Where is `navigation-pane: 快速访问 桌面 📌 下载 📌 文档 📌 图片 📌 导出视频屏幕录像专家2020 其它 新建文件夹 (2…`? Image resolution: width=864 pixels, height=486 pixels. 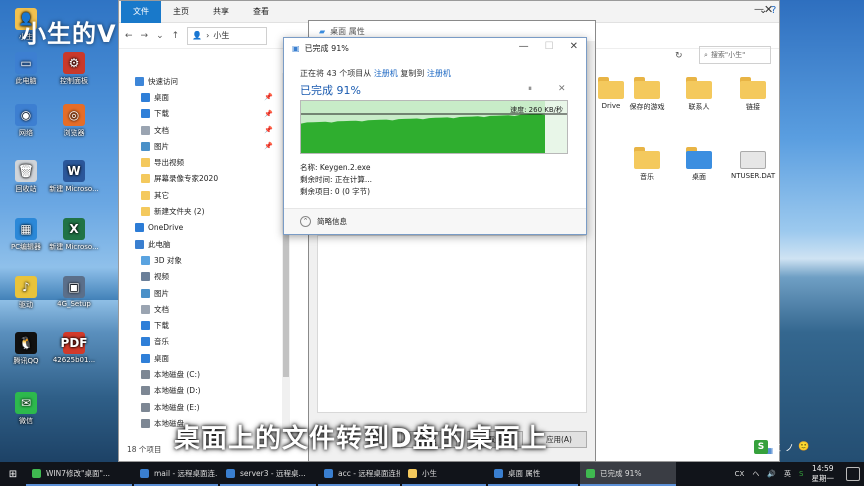
navigation-pane: 快速访问 桌面 📌 下载 📌 文档 📌 图片 📌 导出视频屏幕录像专家2020 其它 新建文件夹 (2… is located at coordinates (200, 256).